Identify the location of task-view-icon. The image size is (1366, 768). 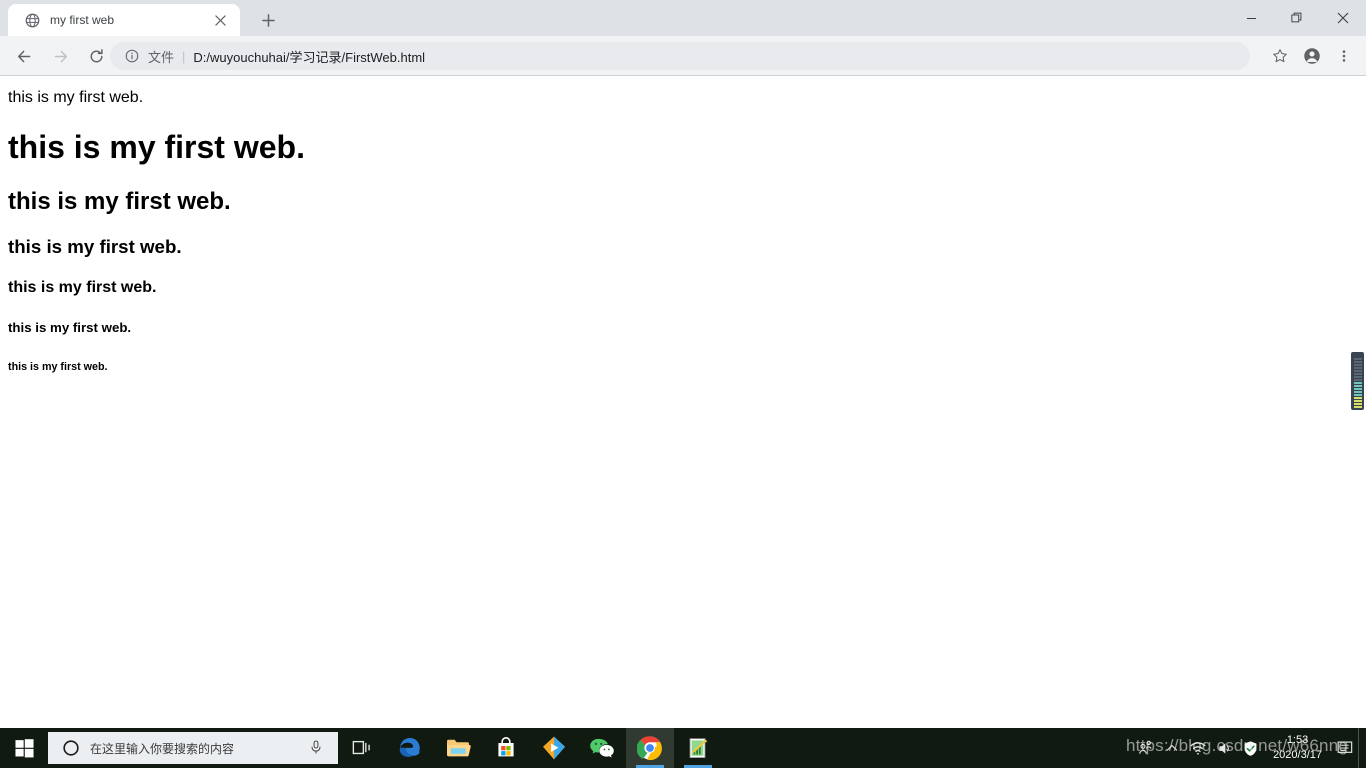
(362, 748).